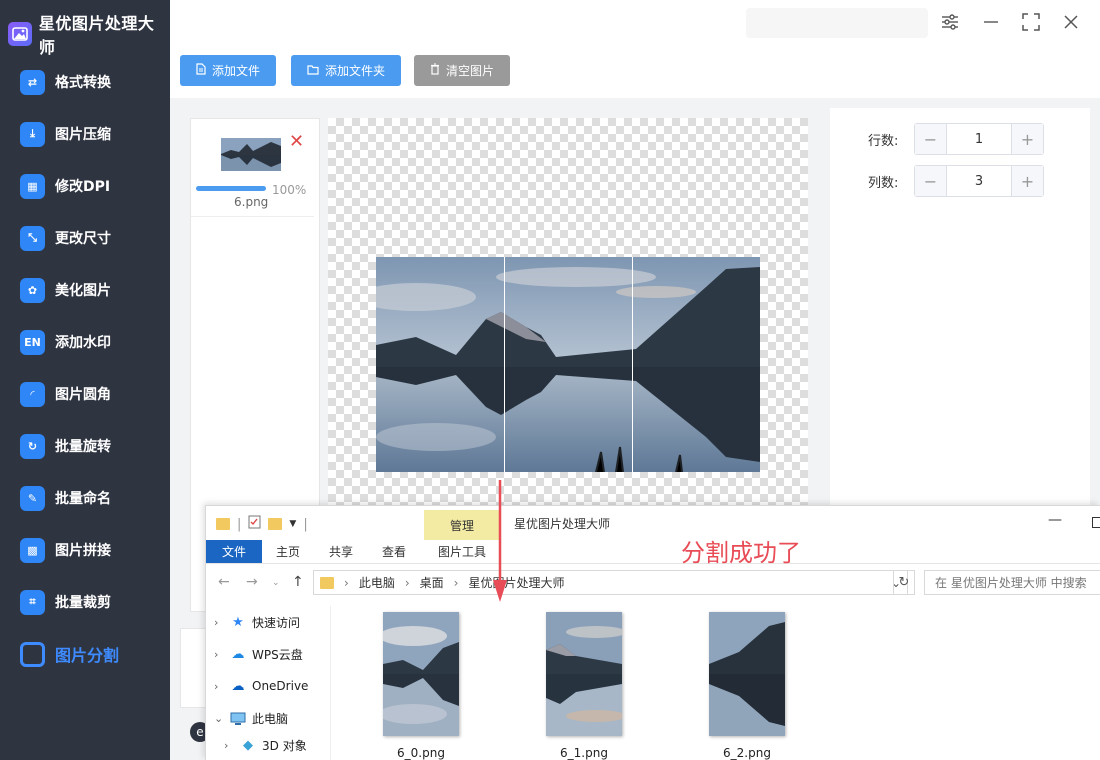 The image size is (1100, 760). Describe the element at coordinates (516, 582) in the screenshot. I see `breadcrumb-folder: 星优图片处理大师` at that location.